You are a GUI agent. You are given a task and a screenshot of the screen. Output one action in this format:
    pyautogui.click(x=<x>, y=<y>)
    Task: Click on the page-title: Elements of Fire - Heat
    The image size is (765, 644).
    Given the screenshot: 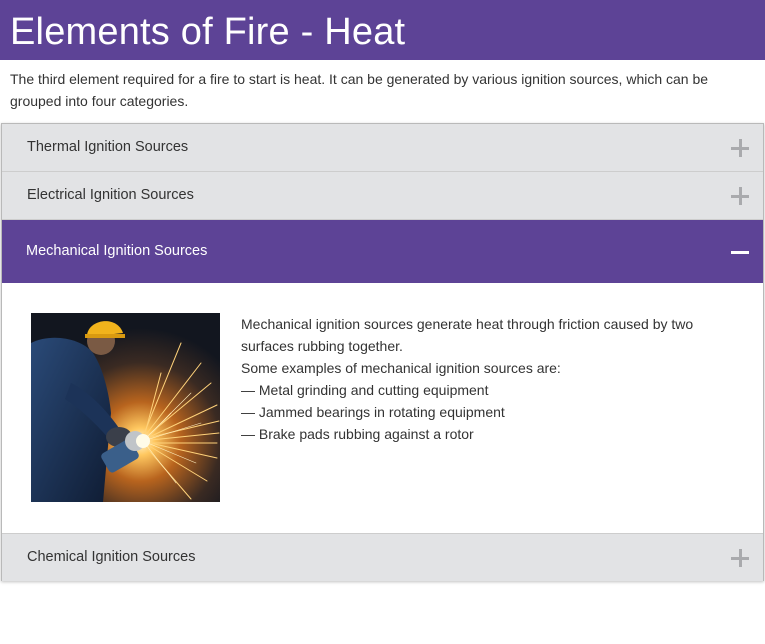 What is the action you would take?
    pyautogui.click(x=208, y=32)
    